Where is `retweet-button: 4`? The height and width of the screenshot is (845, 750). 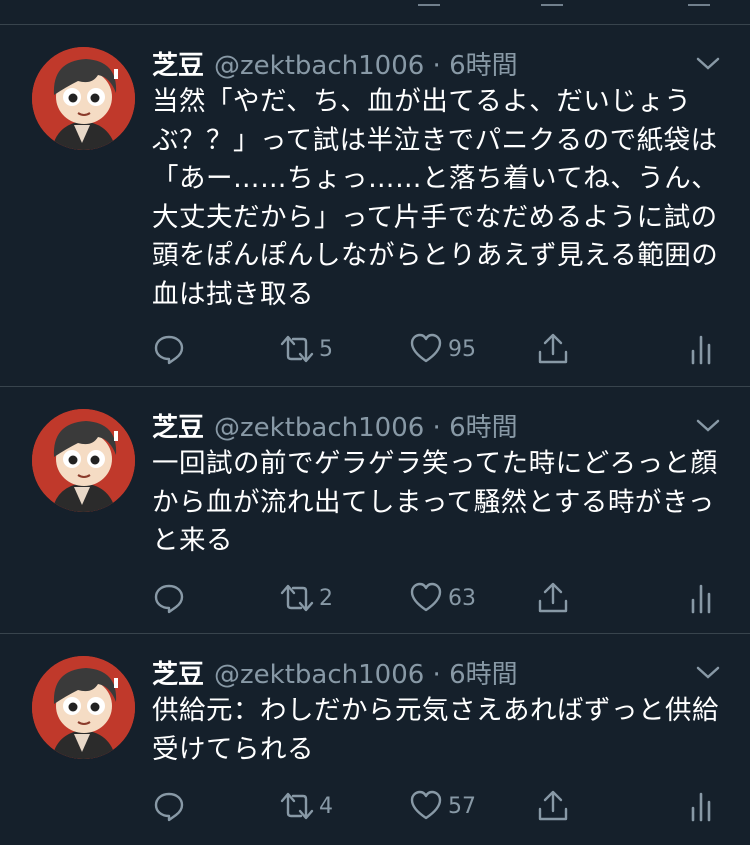
retweet-button: 4 is located at coordinates (306, 806).